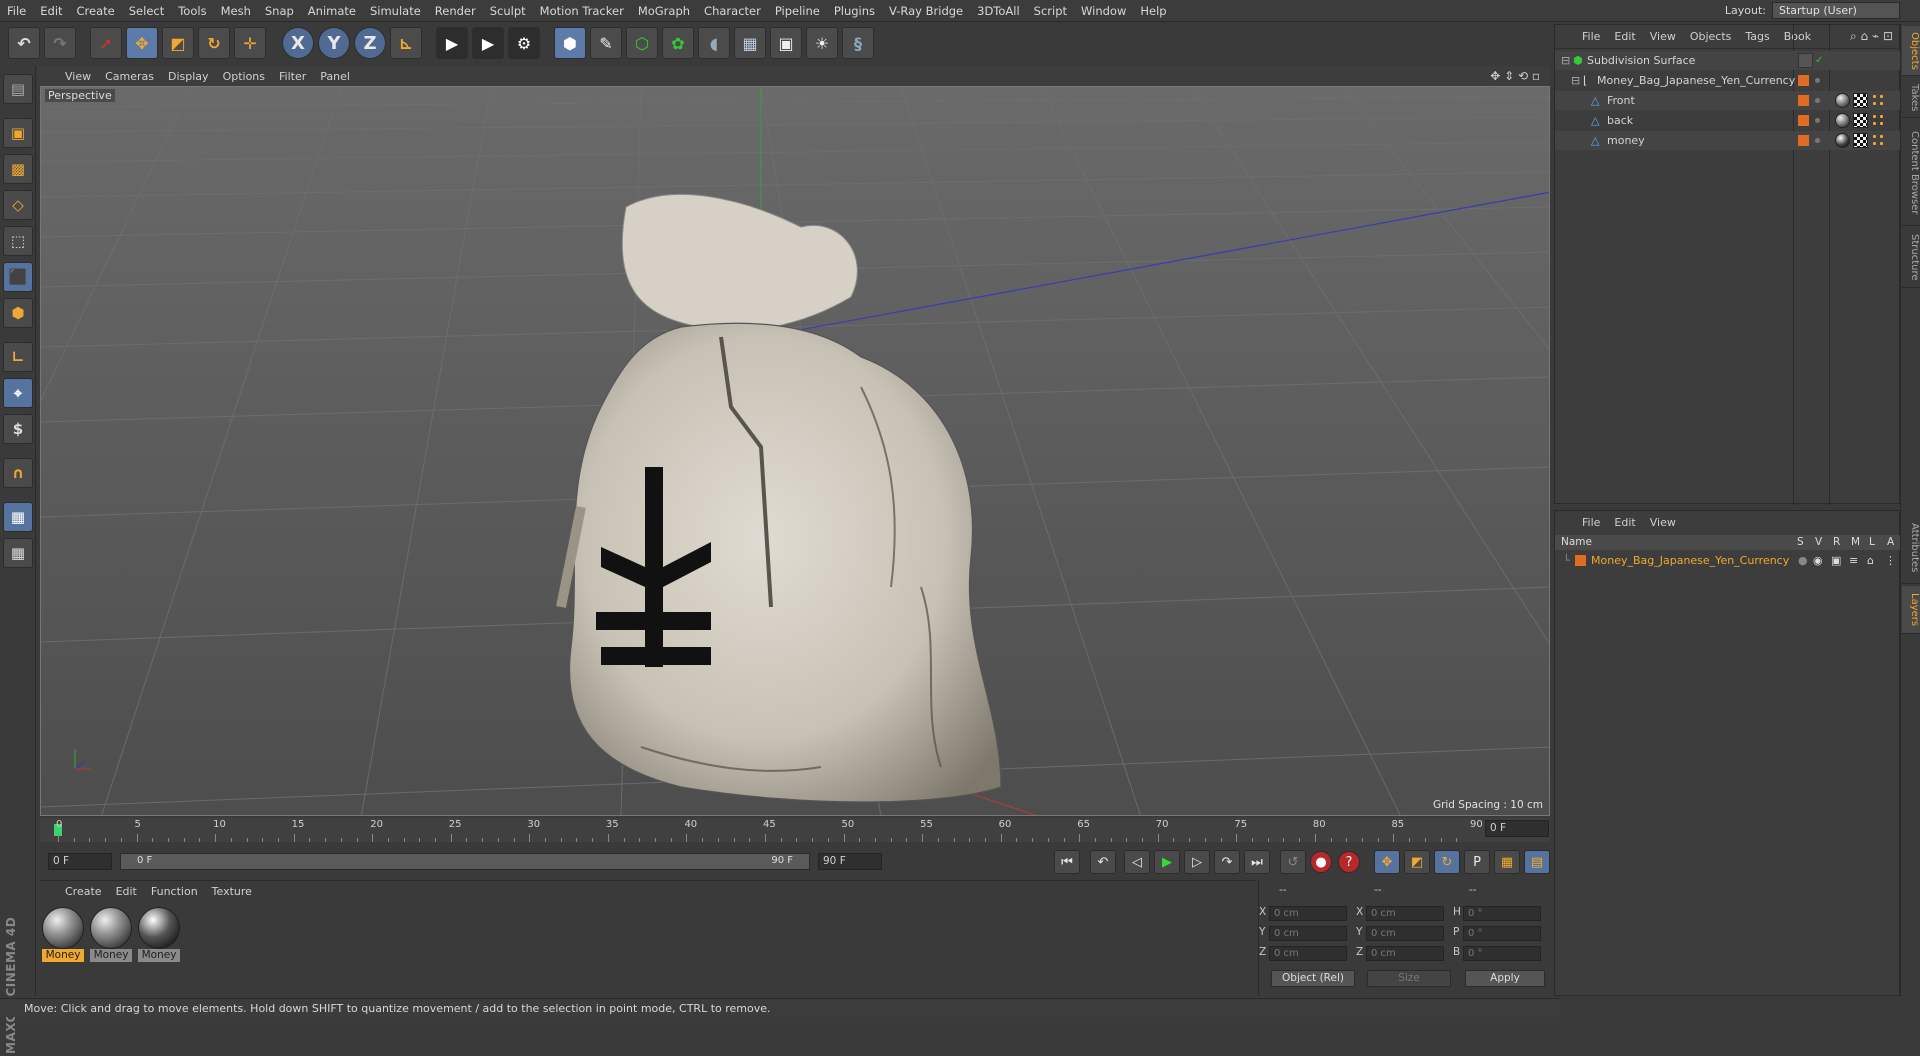 The width and height of the screenshot is (1920, 1056). Describe the element at coordinates (298, 43) in the screenshot. I see `x-axis-lock-icon: X` at that location.